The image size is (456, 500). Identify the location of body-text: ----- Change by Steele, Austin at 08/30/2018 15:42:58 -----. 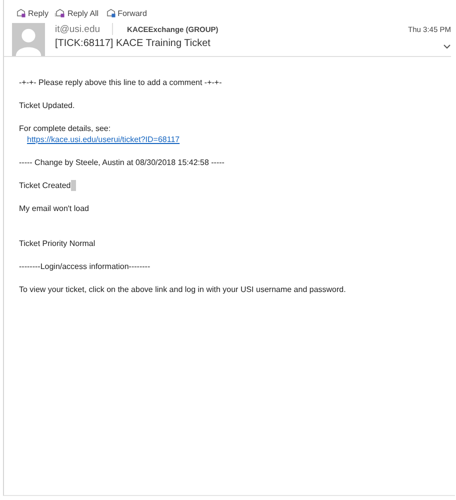
(121, 162).